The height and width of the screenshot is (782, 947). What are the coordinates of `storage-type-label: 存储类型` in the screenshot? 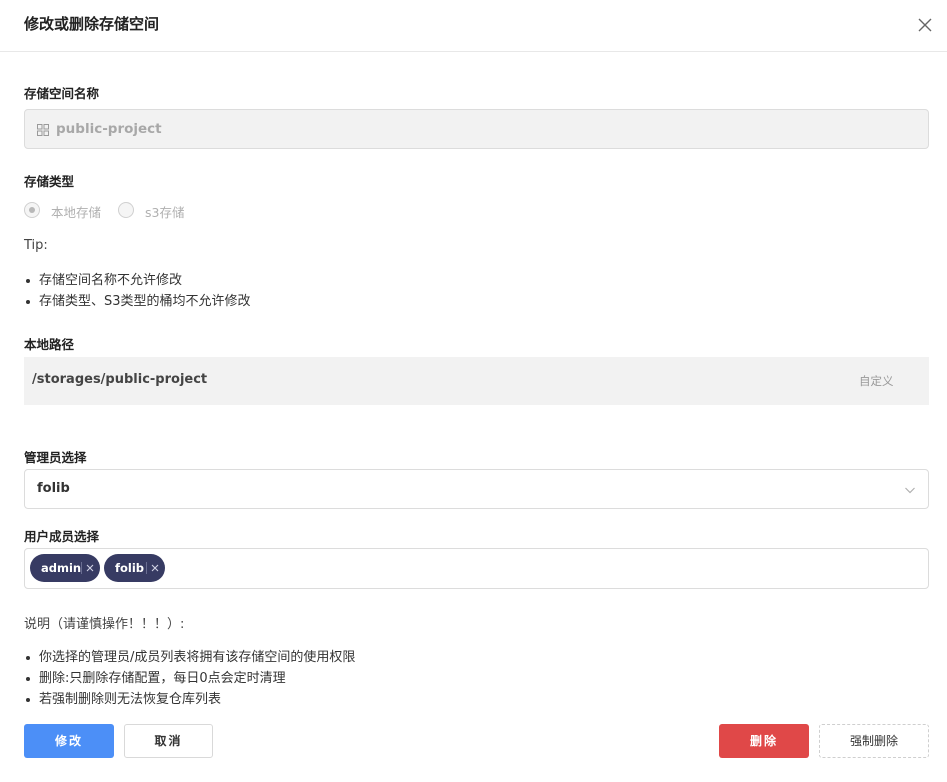 It's located at (49, 181).